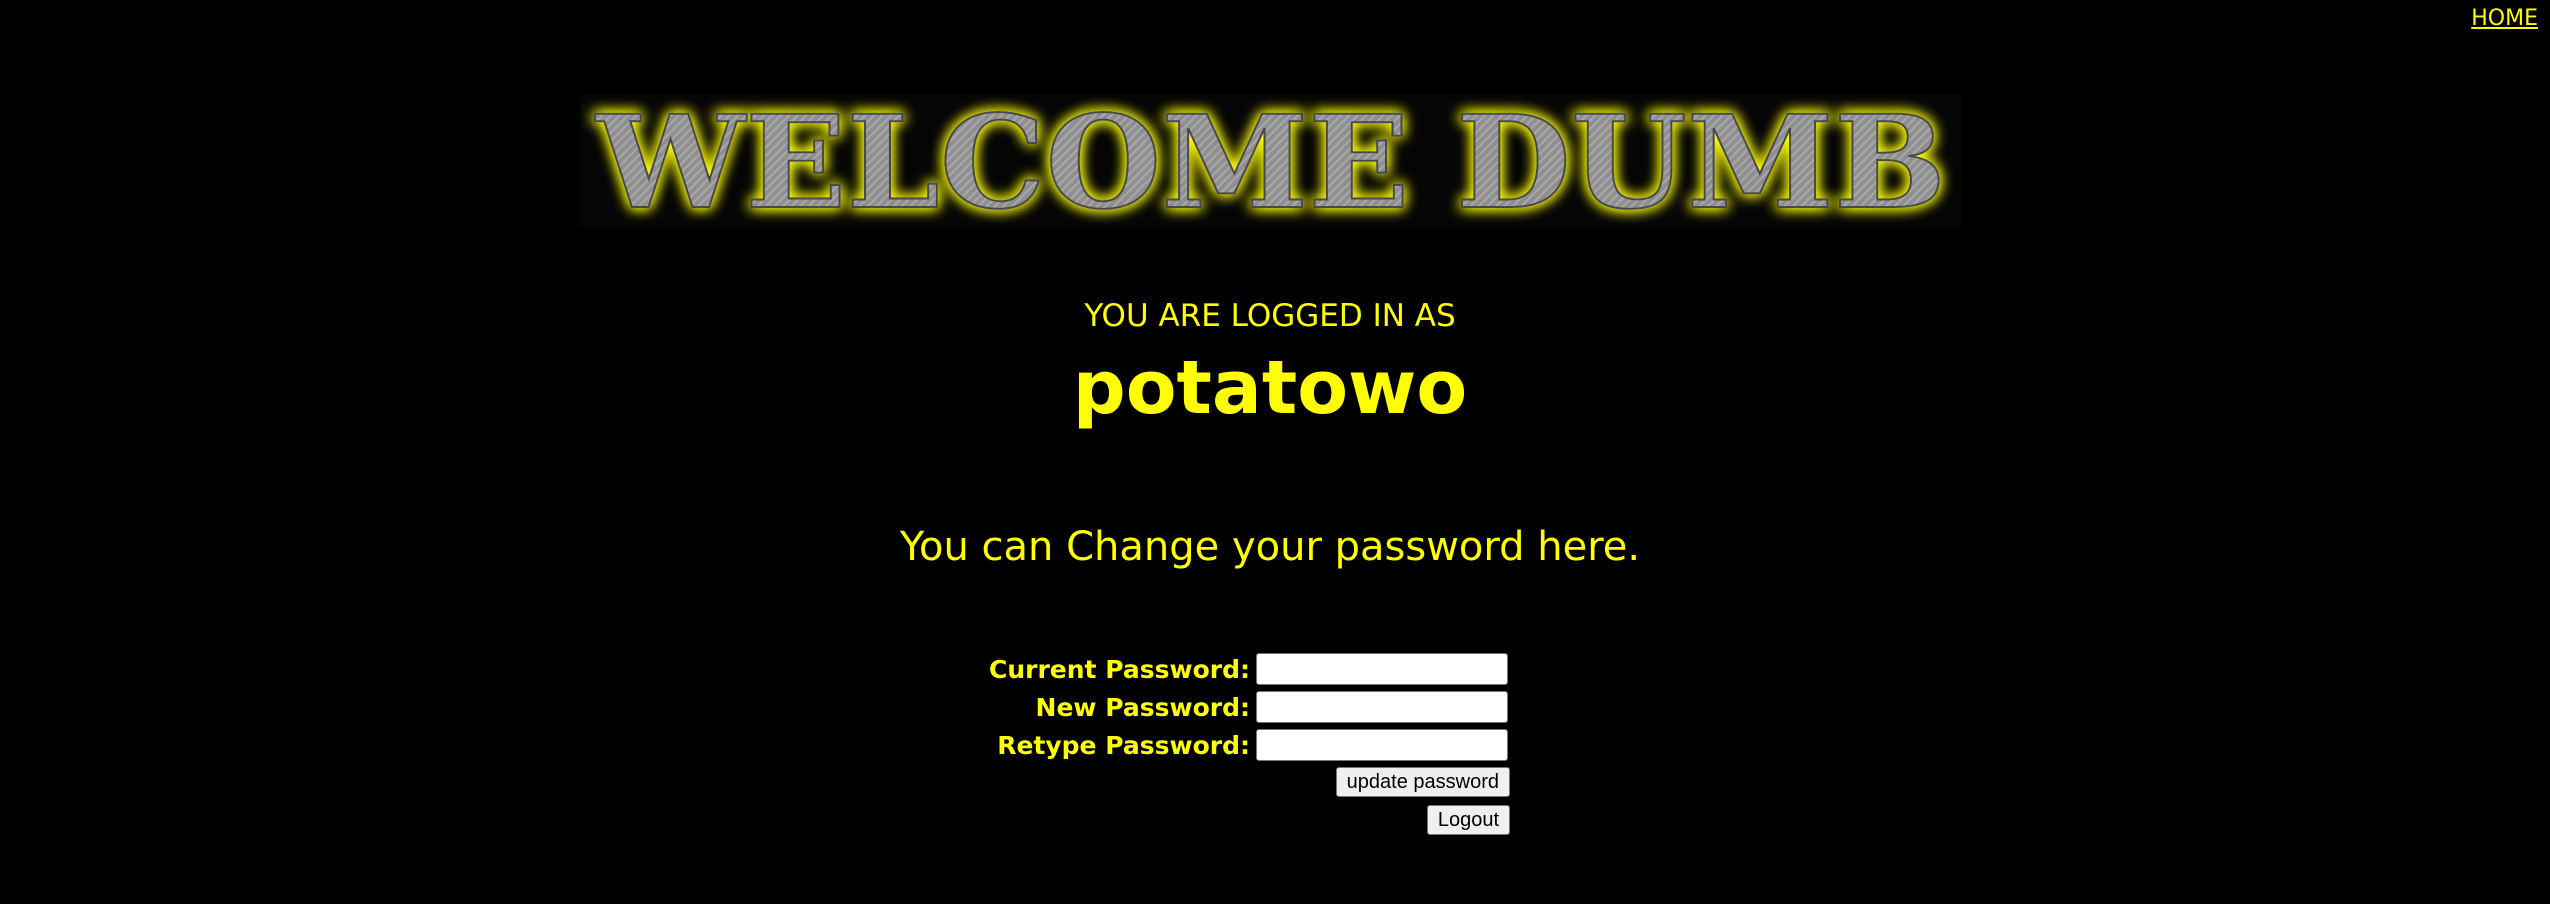  What do you see at coordinates (1382, 707) in the screenshot?
I see `new-password-input` at bounding box center [1382, 707].